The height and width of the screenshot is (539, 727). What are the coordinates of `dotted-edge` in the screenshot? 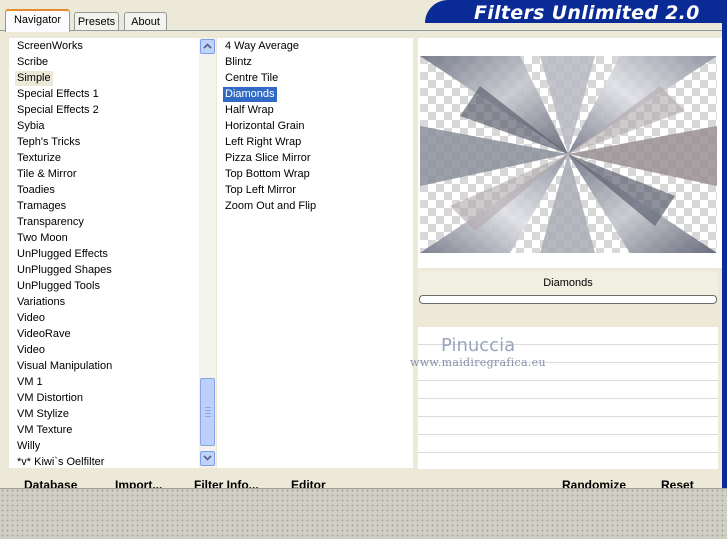 It's located at (363, 488).